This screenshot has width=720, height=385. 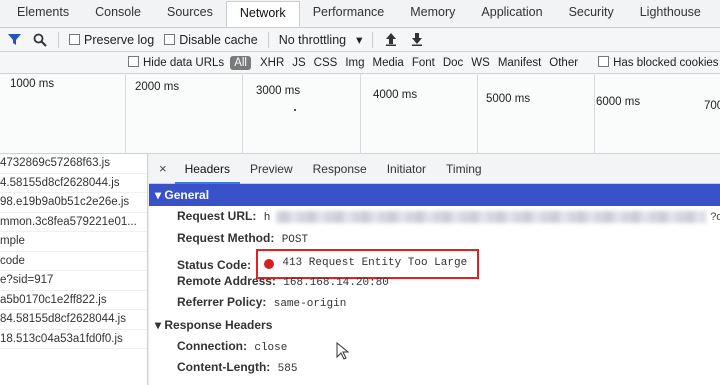 What do you see at coordinates (326, 63) in the screenshot?
I see `filter-css: CSS` at bounding box center [326, 63].